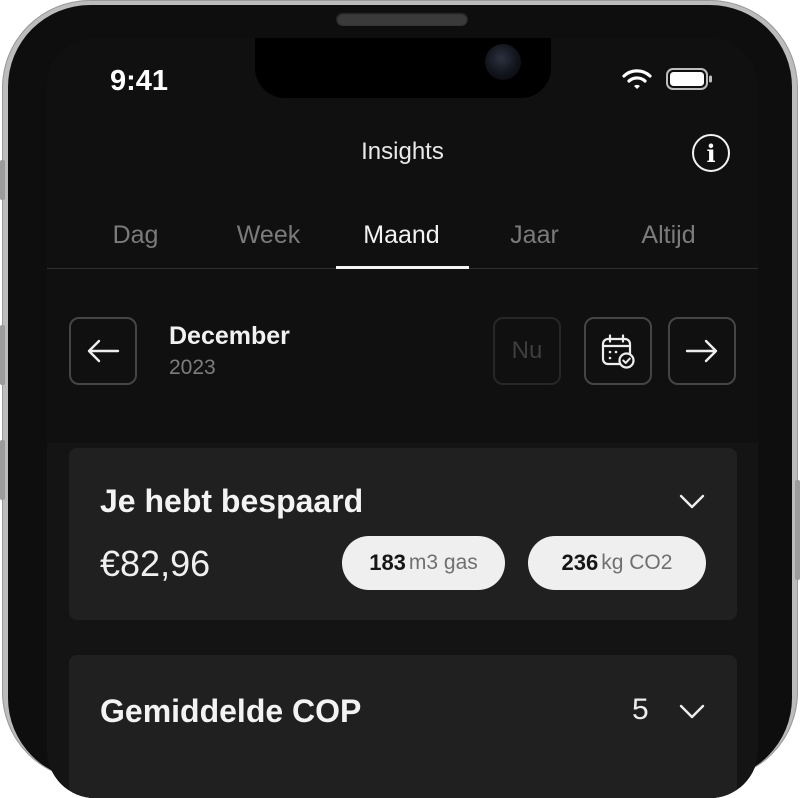 This screenshot has width=800, height=798. I want to click on savings-card-title: Je hebt bespaard, so click(232, 501).